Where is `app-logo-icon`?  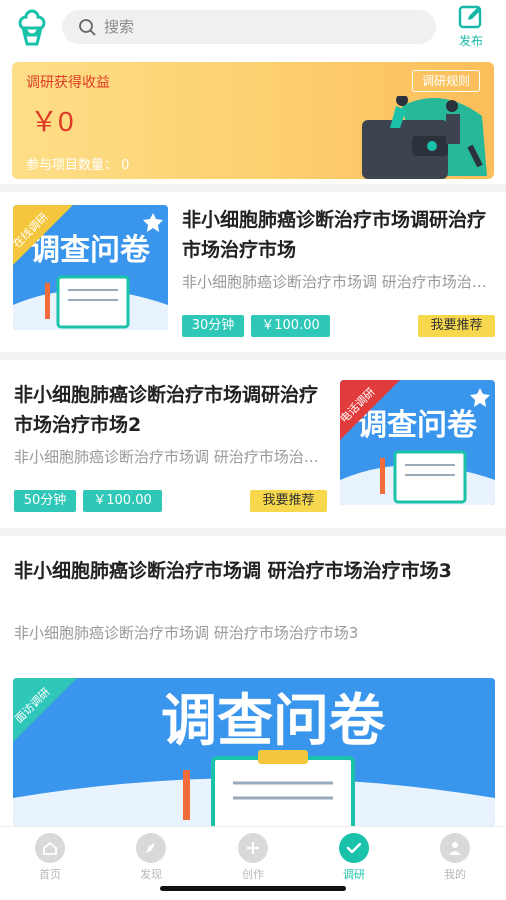
app-logo-icon is located at coordinates (32, 28).